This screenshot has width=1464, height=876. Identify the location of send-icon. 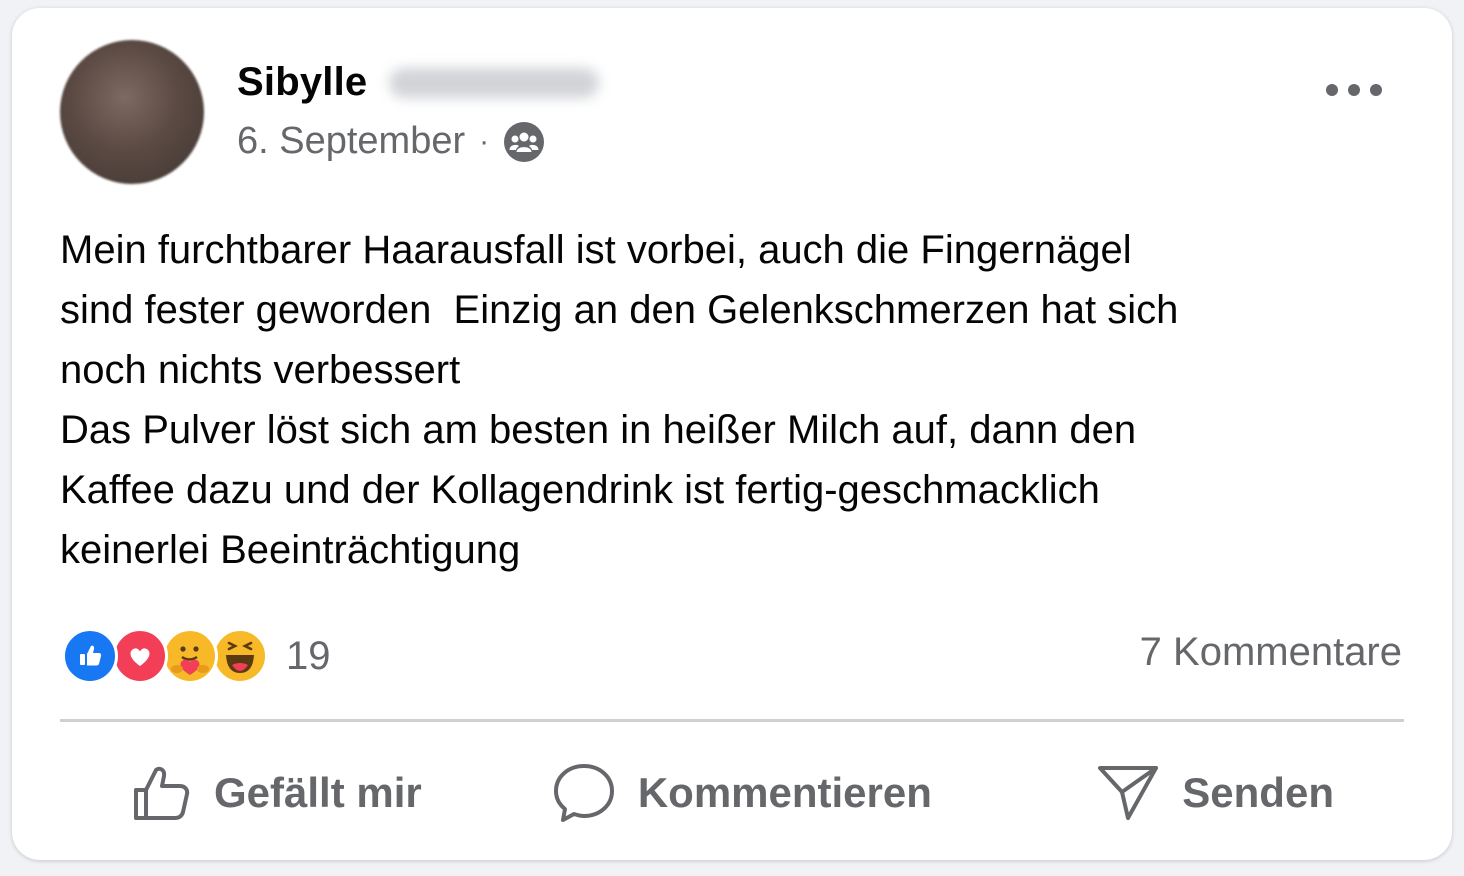
(1128, 793).